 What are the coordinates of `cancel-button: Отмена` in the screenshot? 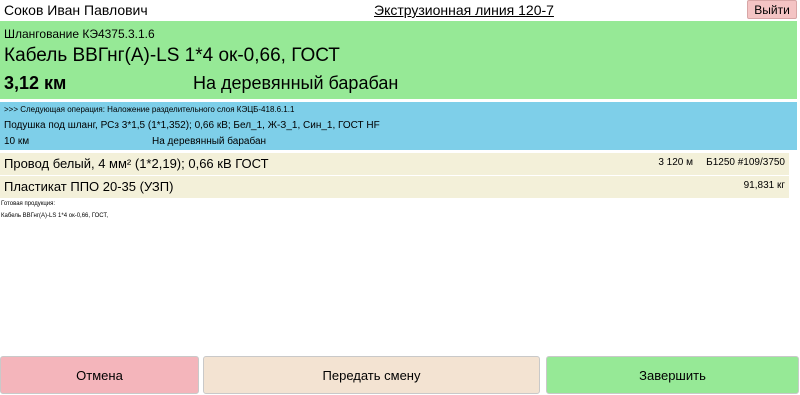 It's located at (99, 375).